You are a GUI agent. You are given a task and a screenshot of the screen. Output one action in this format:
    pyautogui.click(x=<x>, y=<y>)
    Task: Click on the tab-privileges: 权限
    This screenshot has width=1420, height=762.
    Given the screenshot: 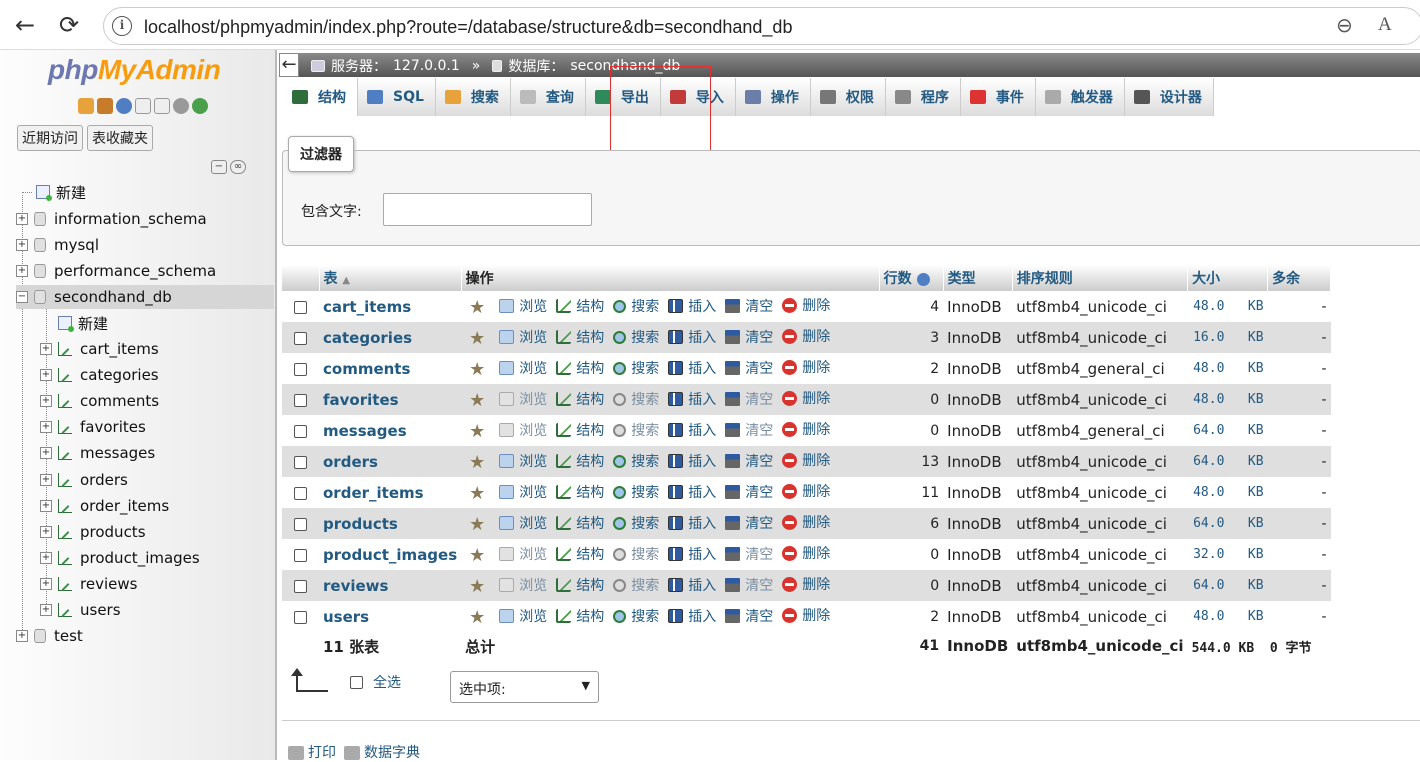 What is the action you would take?
    pyautogui.click(x=848, y=97)
    